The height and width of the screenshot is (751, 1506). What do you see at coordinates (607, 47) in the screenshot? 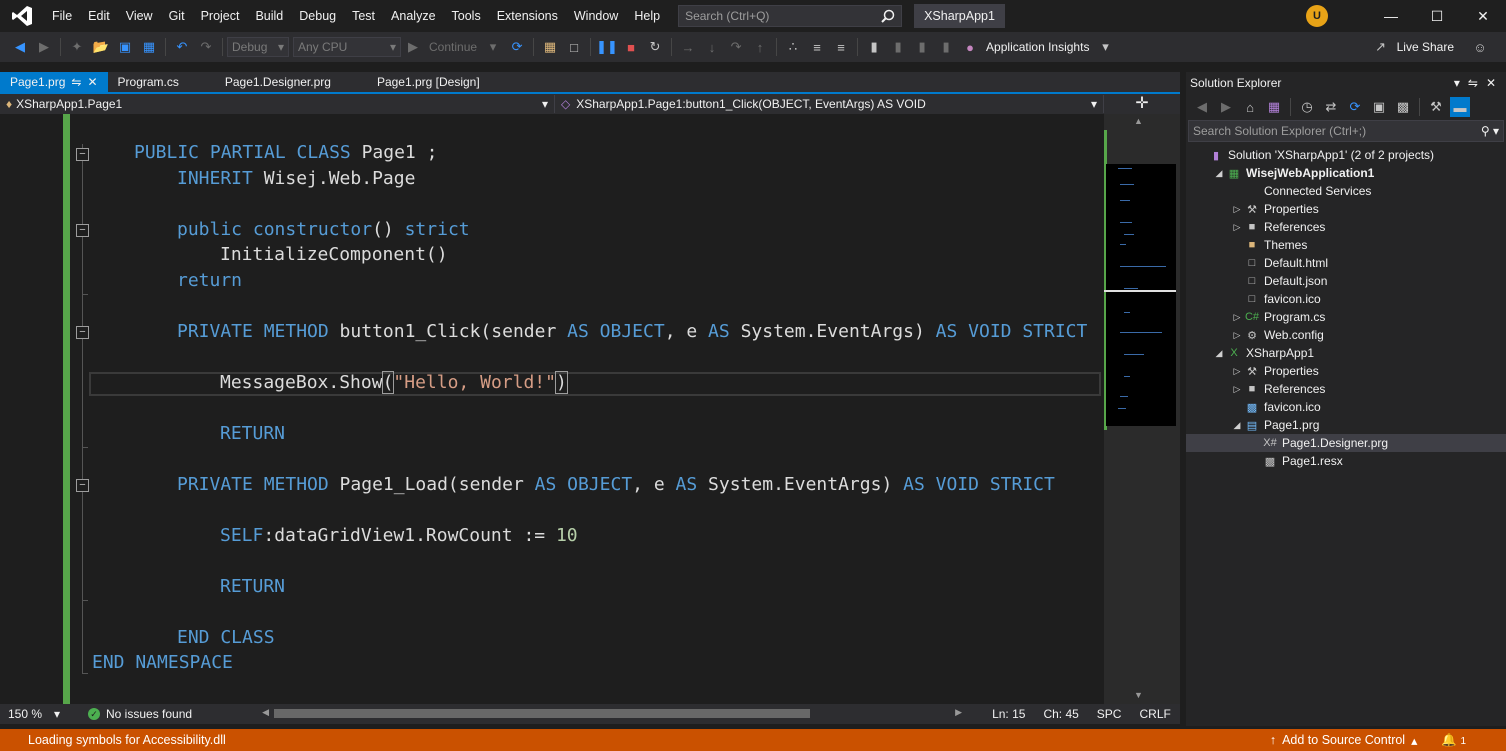
I see `pause-icon: ❚❚` at bounding box center [607, 47].